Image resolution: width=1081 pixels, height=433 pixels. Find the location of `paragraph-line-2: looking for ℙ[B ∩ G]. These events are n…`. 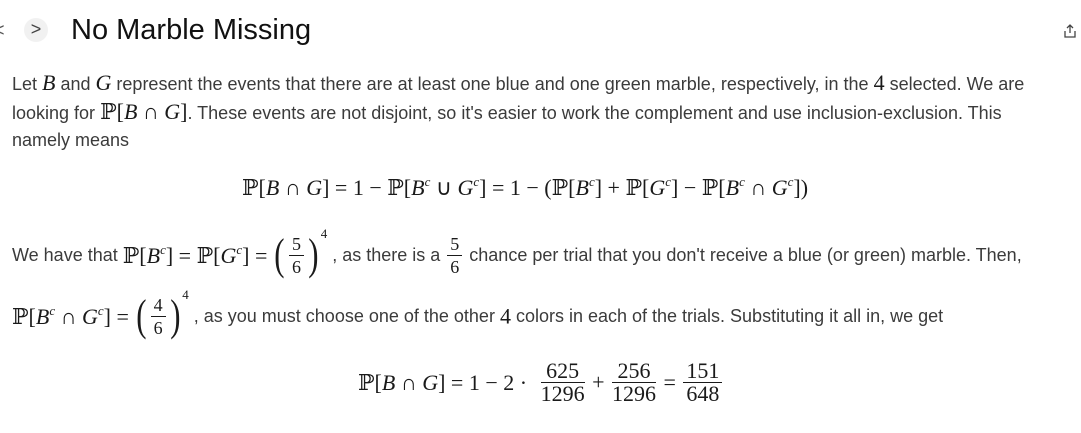

paragraph-line-2: looking for ℙ[B ∩ G]. These events are n… is located at coordinates (507, 112).